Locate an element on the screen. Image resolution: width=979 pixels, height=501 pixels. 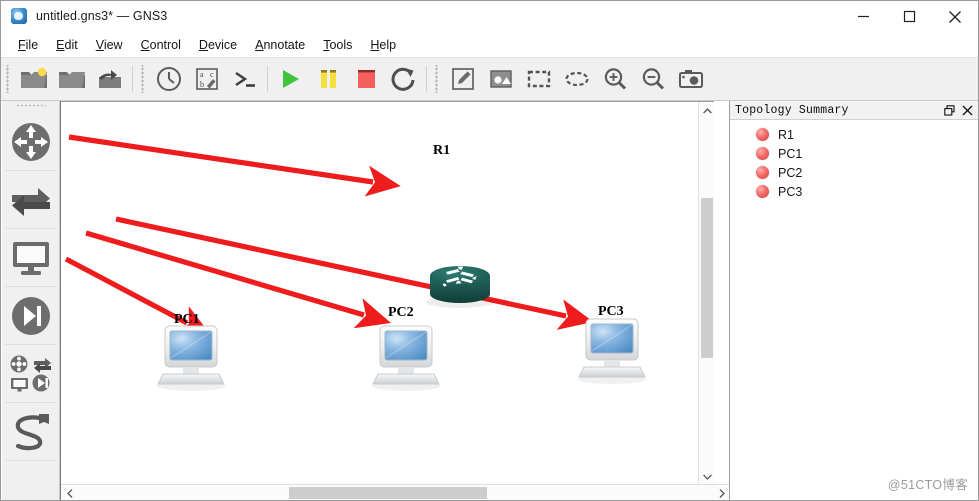
node-r1-label: R1 is located at coordinates (441, 151).